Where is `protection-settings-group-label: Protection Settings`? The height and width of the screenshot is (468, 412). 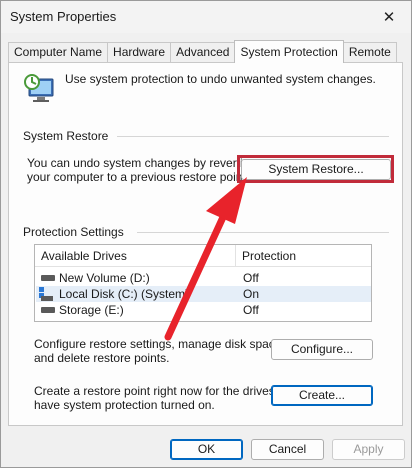
protection-settings-group-label: Protection Settings is located at coordinates (75, 232).